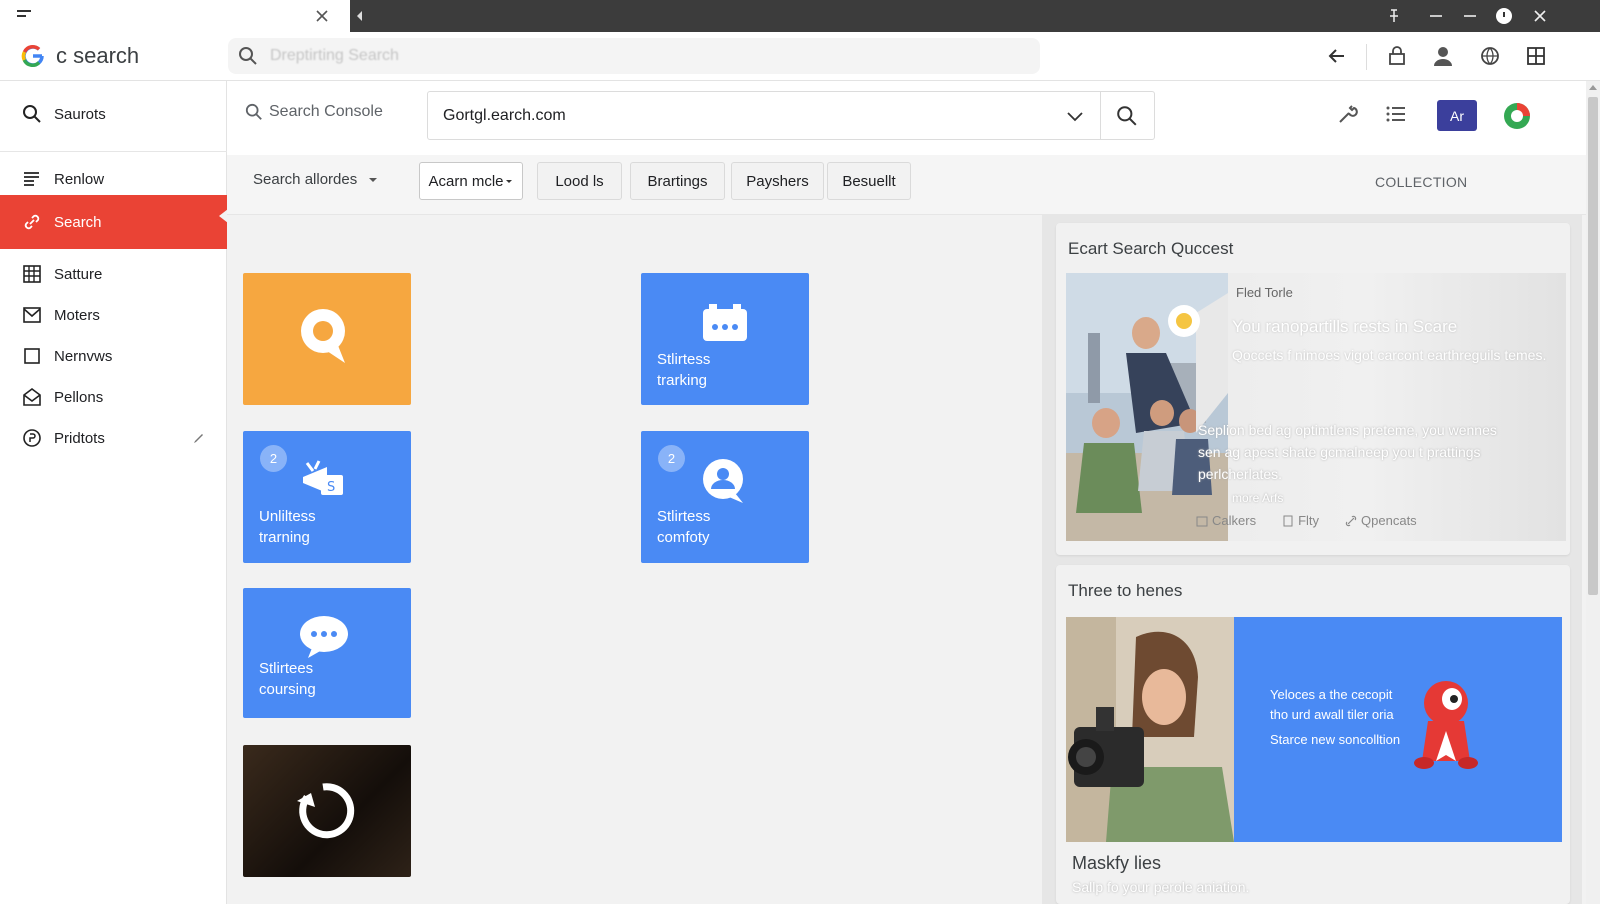 Image resolution: width=1600 pixels, height=904 pixels. Describe the element at coordinates (725, 323) in the screenshot. I see `calendar-icon` at that location.